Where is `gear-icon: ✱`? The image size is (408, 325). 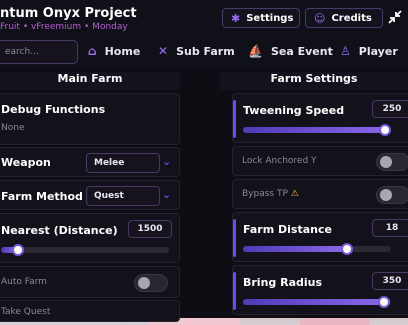
gear-icon: ✱ is located at coordinates (236, 18).